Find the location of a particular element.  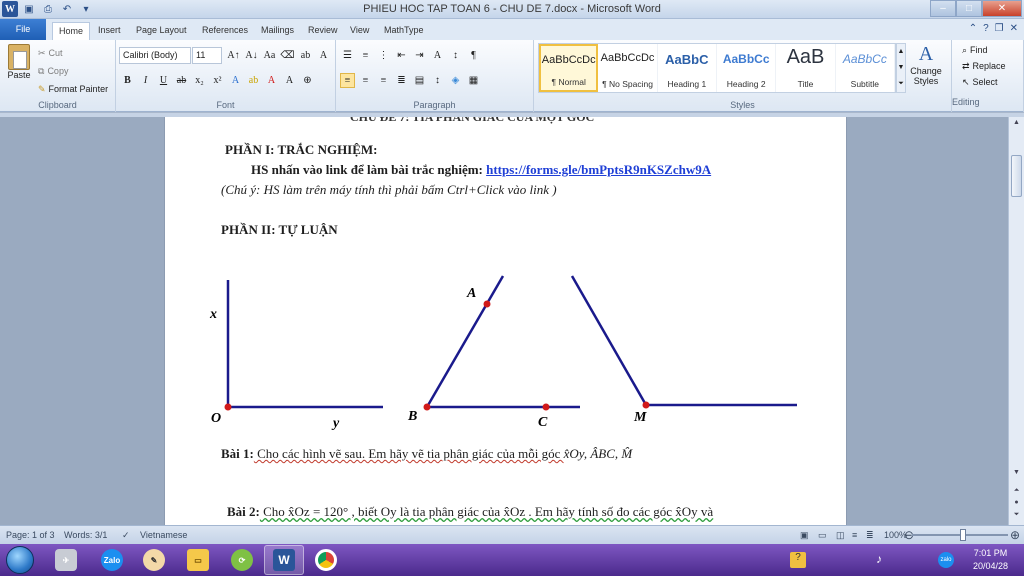

paste-button: Paste is located at coordinates (19, 62).